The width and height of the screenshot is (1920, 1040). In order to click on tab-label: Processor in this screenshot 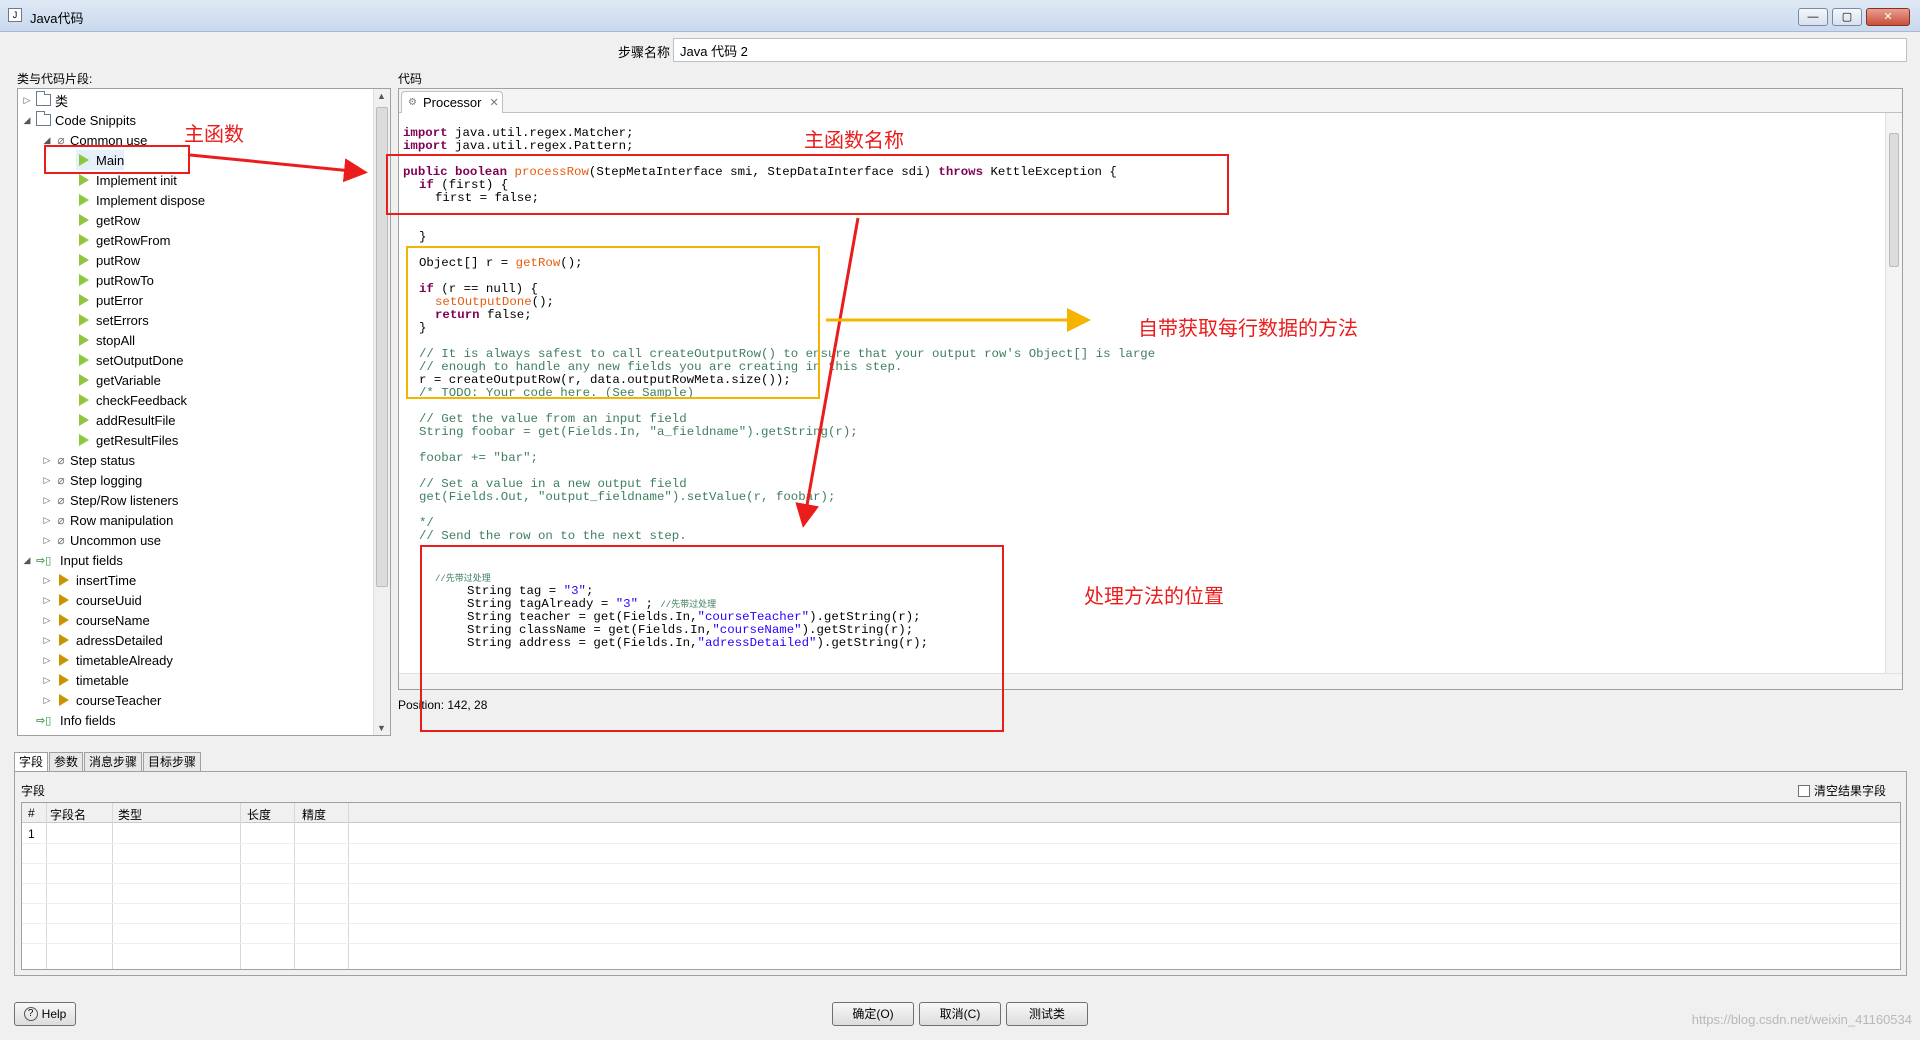, I will do `click(452, 102)`.